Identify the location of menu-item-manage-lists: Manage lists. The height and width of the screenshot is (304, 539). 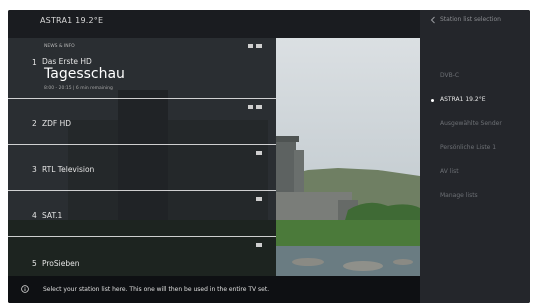
(459, 195).